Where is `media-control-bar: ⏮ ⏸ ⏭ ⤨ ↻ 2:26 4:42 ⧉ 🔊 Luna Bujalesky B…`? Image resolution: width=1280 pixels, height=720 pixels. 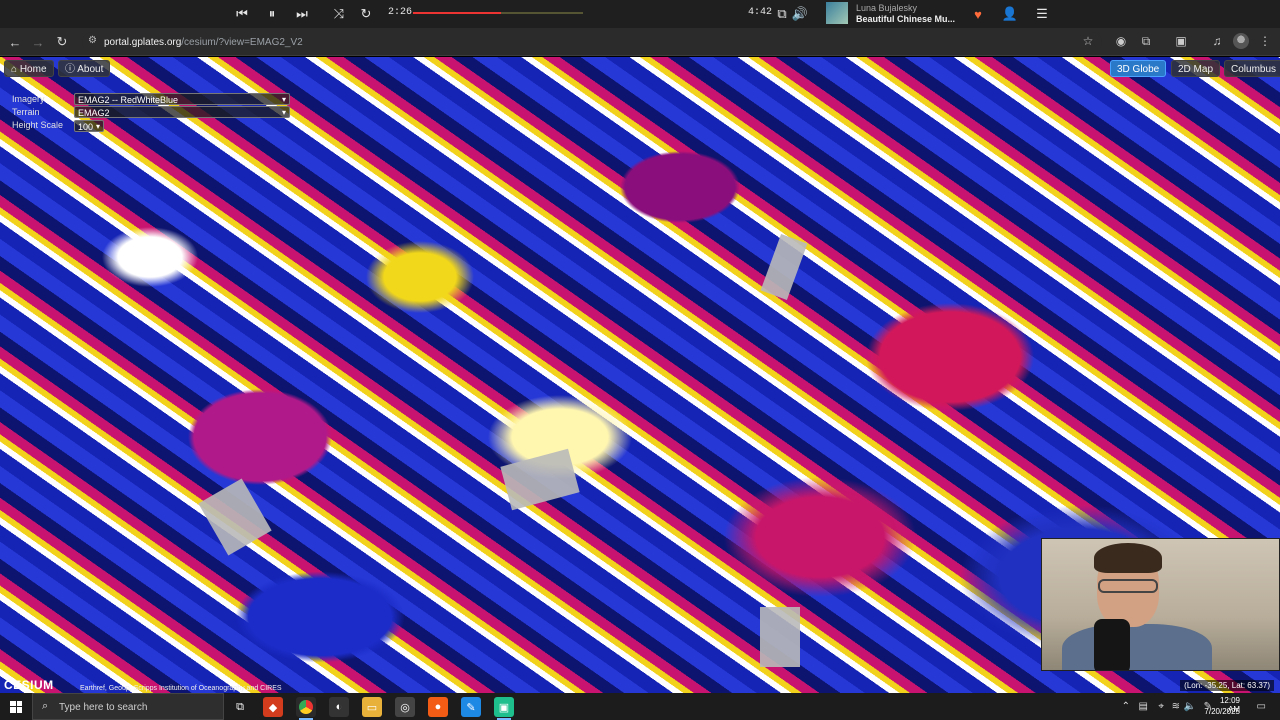
media-control-bar: ⏮ ⏸ ⏭ ⤨ ↻ 2:26 4:42 ⧉ 🔊 Luna Bujalesky B… is located at coordinates (640, 14).